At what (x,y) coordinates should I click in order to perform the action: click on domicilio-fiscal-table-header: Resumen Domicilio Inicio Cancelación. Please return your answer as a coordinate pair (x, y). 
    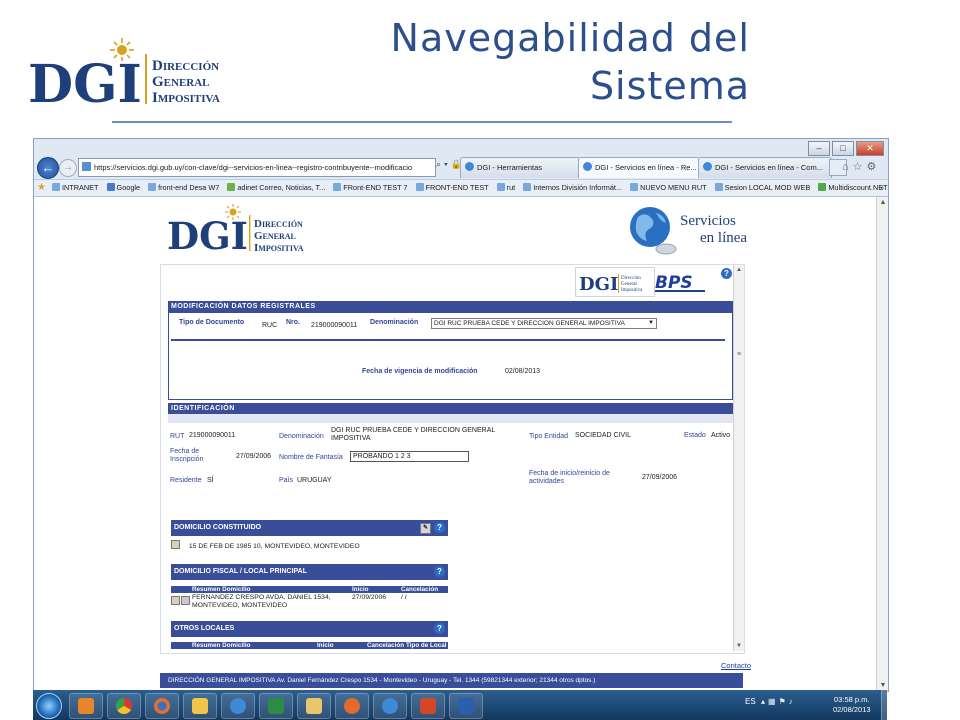
    Looking at the image, I should click on (309, 589).